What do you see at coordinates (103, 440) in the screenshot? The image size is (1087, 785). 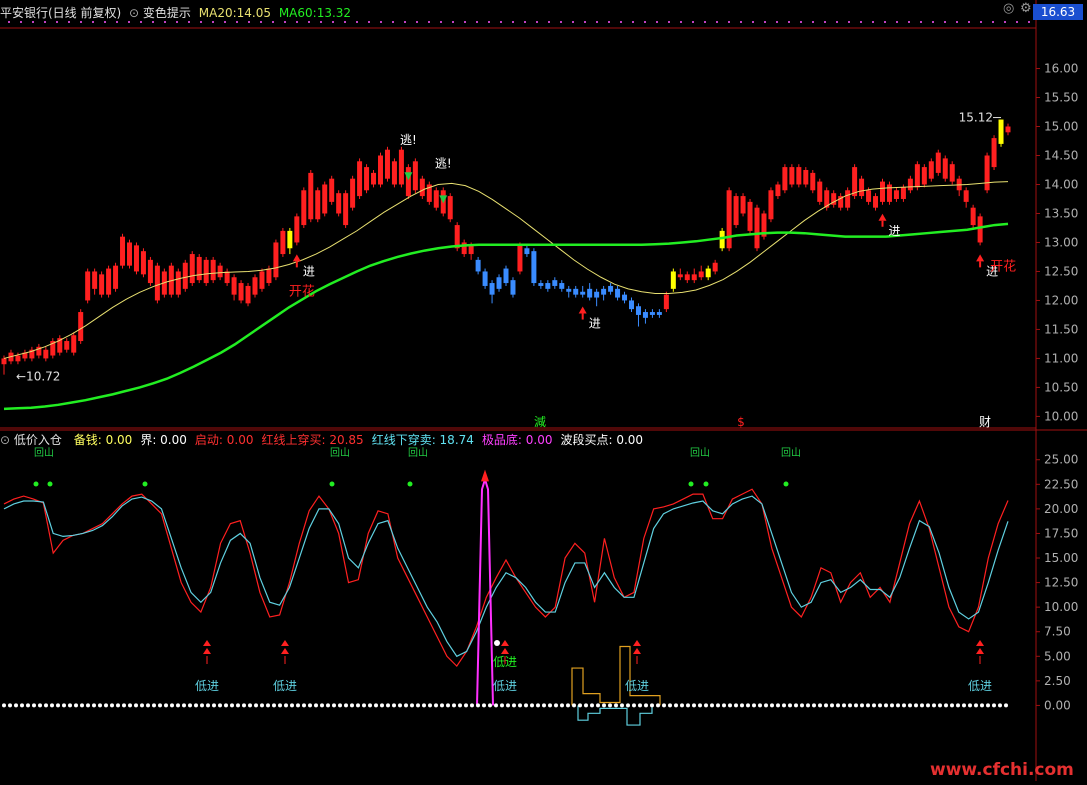 I see `sub-item-0: 备钱: 0.00` at bounding box center [103, 440].